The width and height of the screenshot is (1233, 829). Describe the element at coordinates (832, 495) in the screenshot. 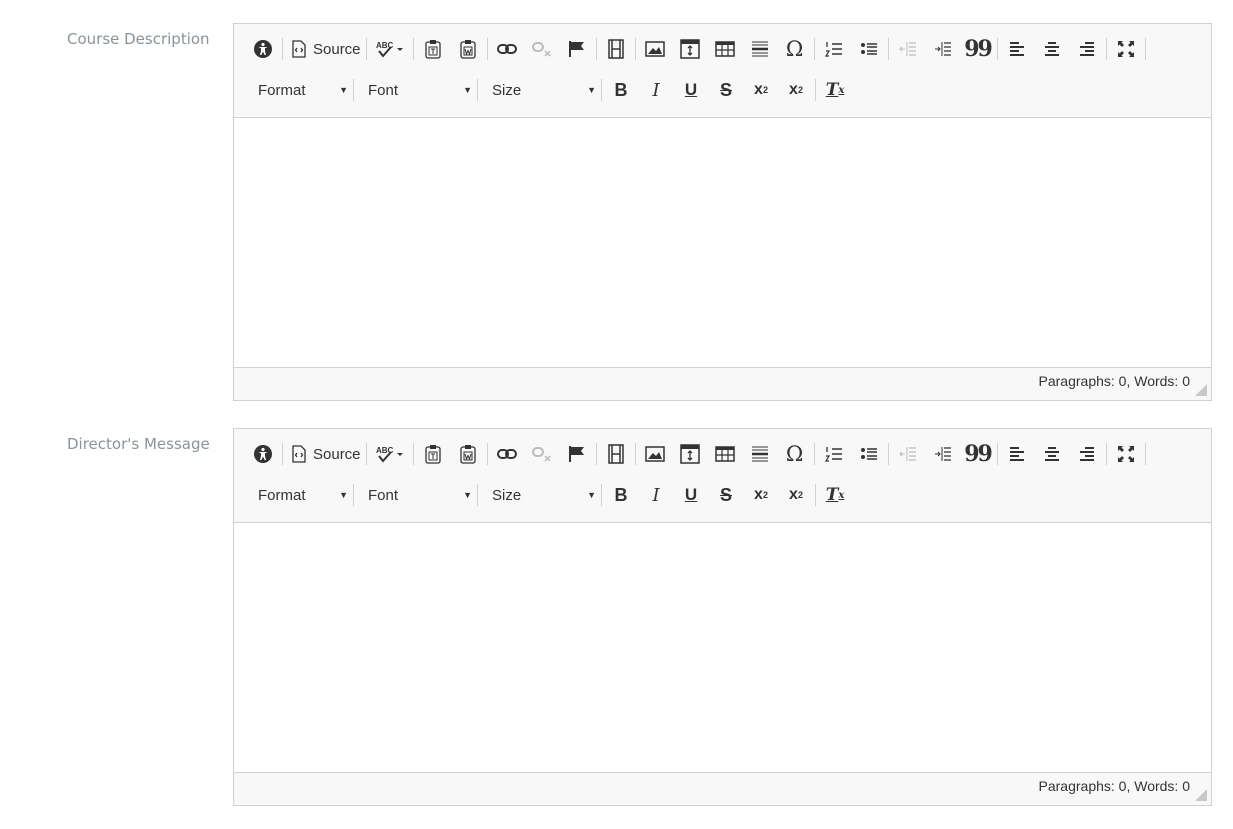

I see `remove-format-glyph: T` at that location.